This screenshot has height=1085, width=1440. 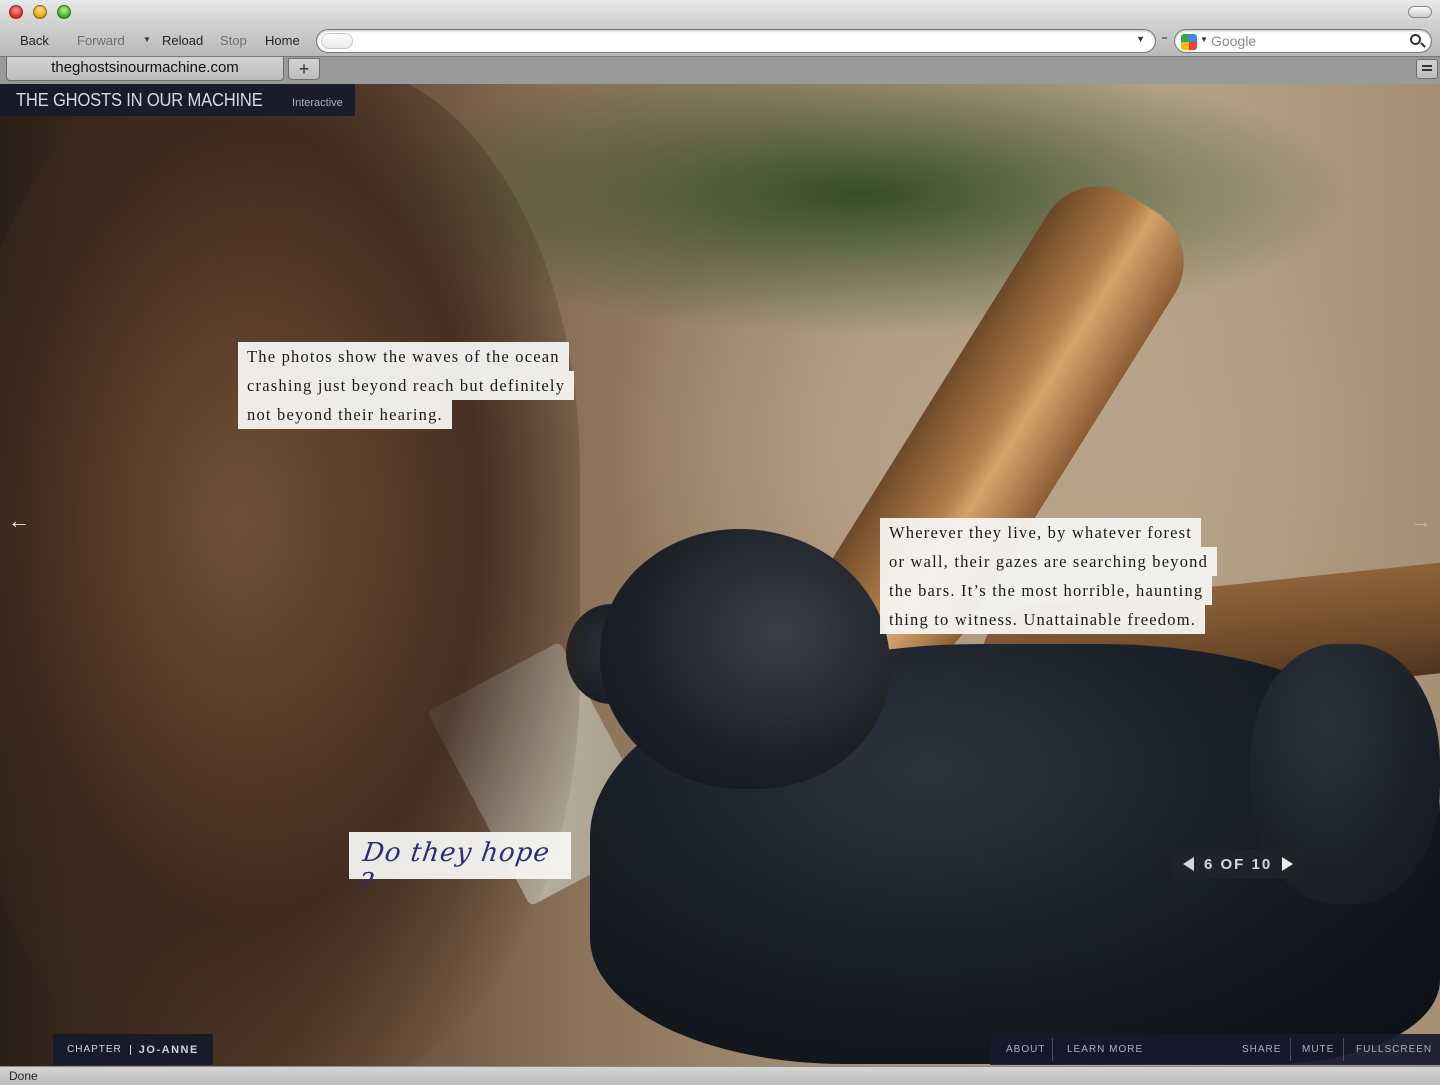 I want to click on handwritten-note-text: Do they hope ?, so click(x=454, y=868).